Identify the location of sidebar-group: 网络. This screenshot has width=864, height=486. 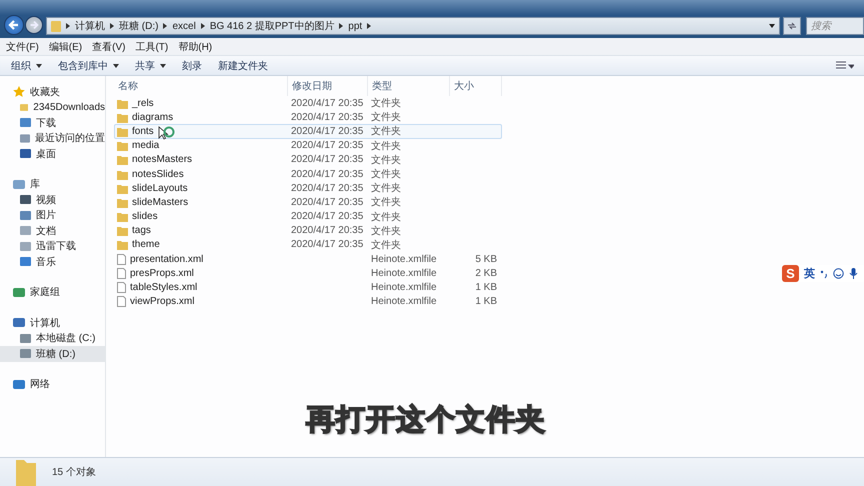
(52, 384).